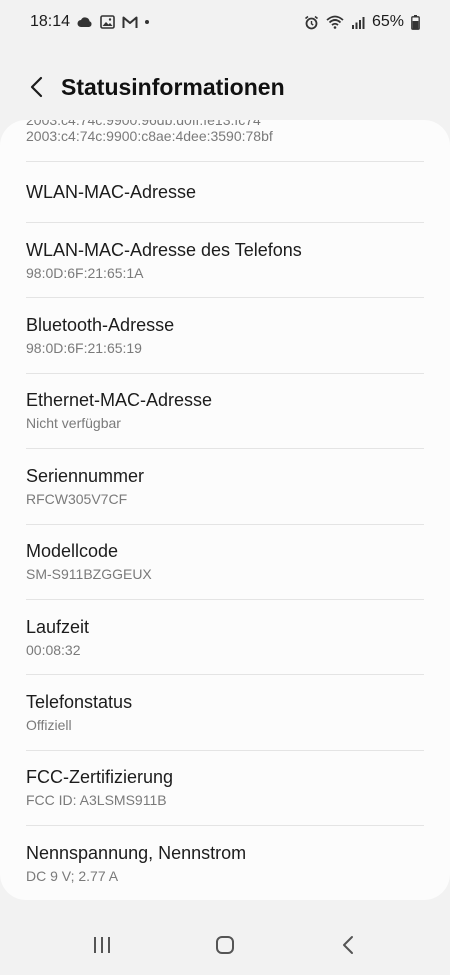 The width and height of the screenshot is (450, 975). What do you see at coordinates (225, 787) in the screenshot?
I see `list-item-fcc: FCC-Zertifizierung FCC ID: A3LSMS911B` at bounding box center [225, 787].